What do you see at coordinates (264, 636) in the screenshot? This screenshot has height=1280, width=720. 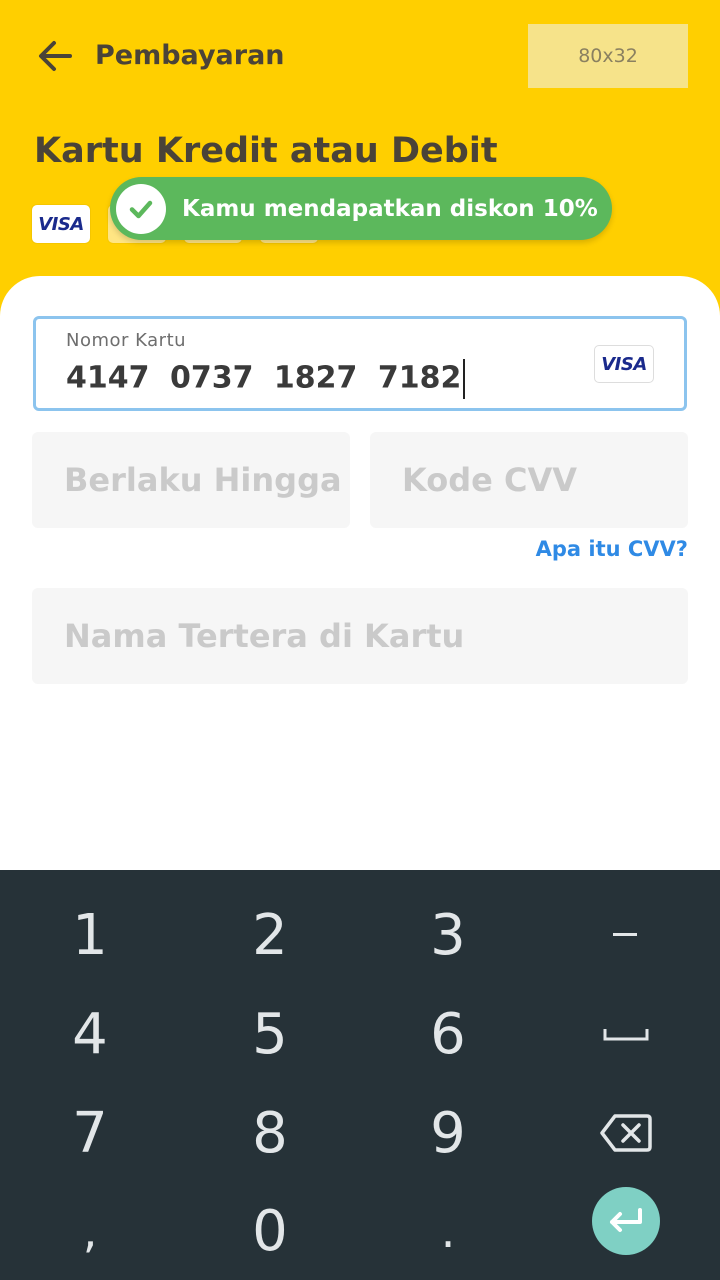 I see `cardholder-name-placeholder: Nama Tertera di Kartu` at bounding box center [264, 636].